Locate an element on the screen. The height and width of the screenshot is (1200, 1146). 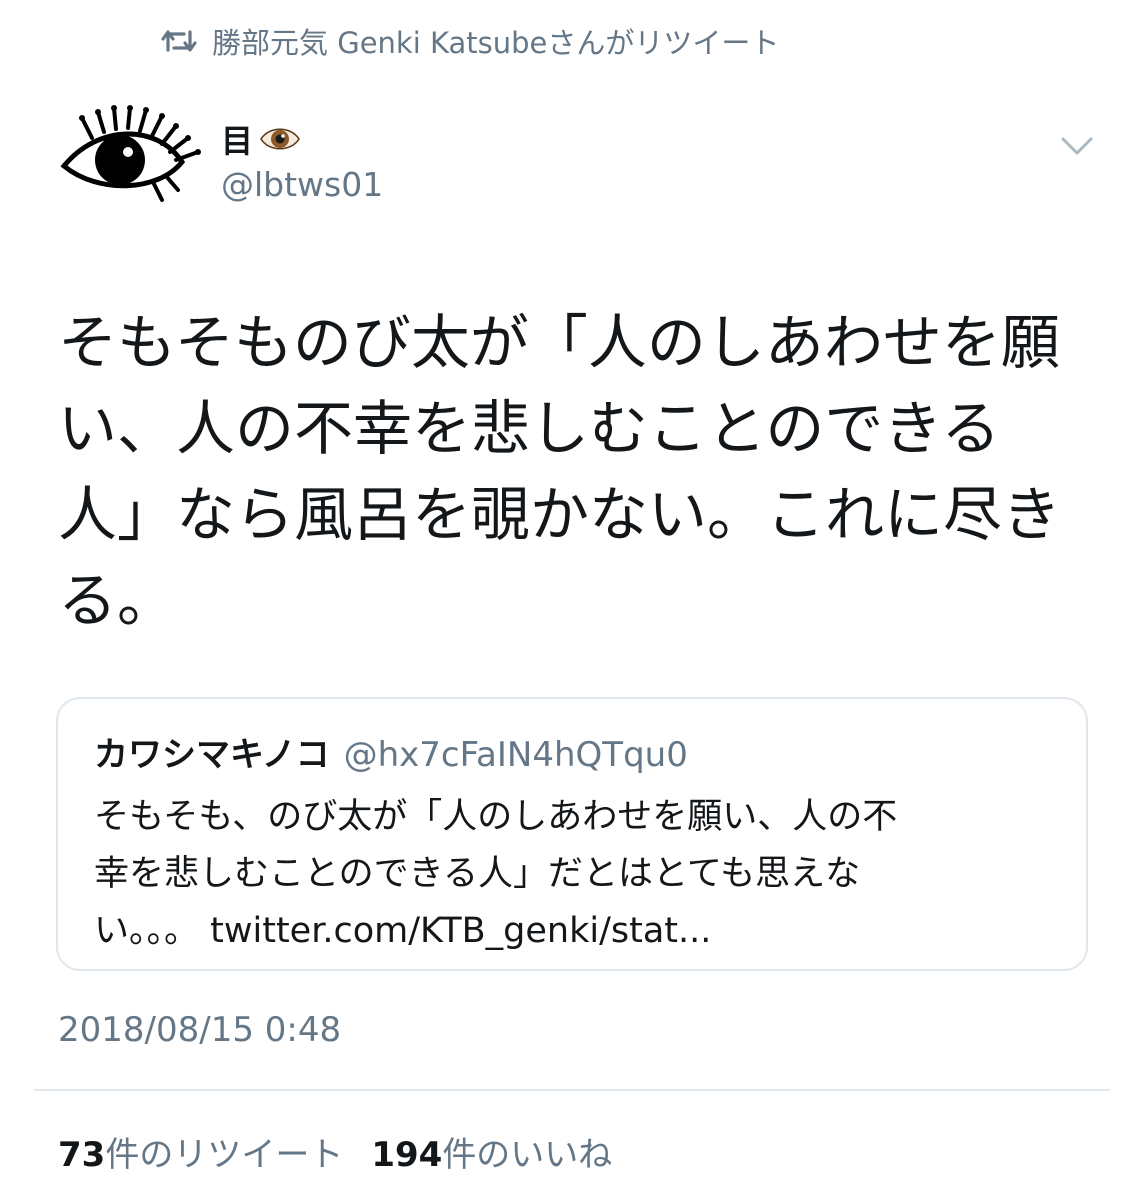
quoted-tweet-header: カワシマキノコ @hx7cFaIN4hQTqu0 is located at coordinates (391, 751).